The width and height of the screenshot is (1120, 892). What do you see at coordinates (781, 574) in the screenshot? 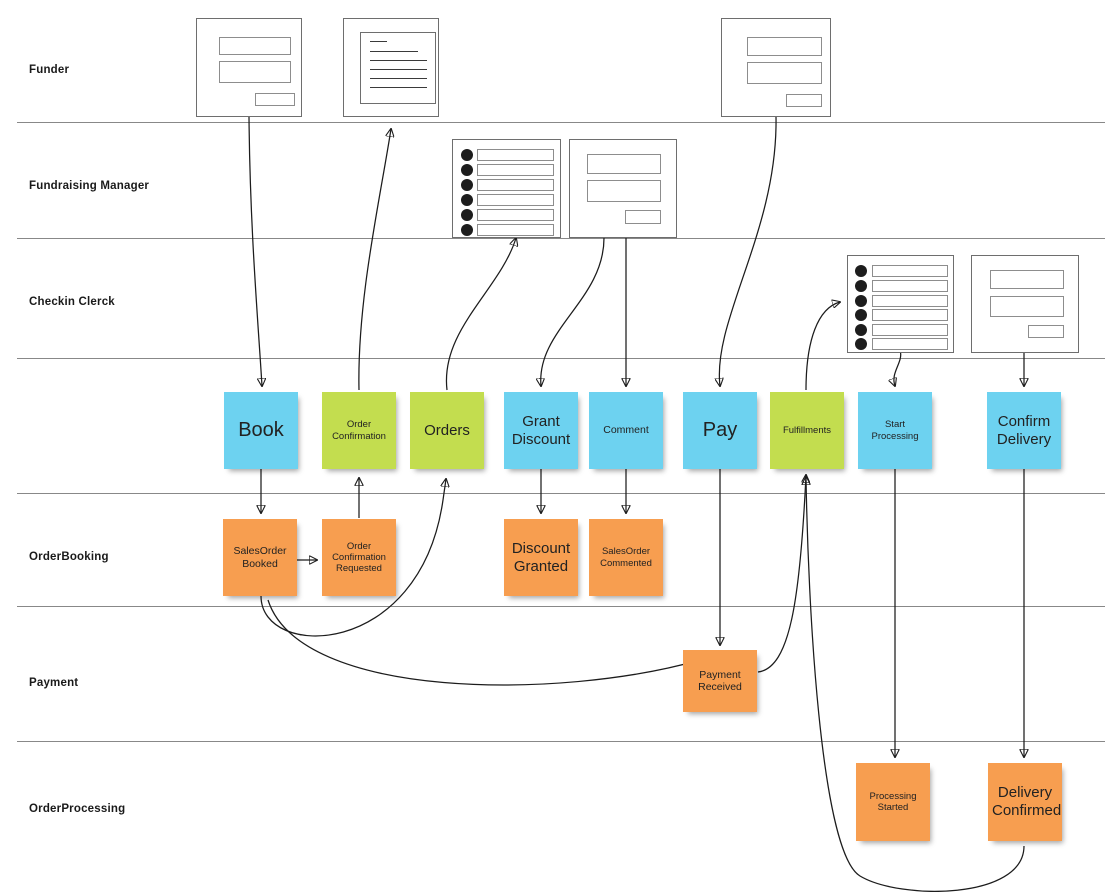
I see `connector-paymentreceived-to-fulfillments` at bounding box center [781, 574].